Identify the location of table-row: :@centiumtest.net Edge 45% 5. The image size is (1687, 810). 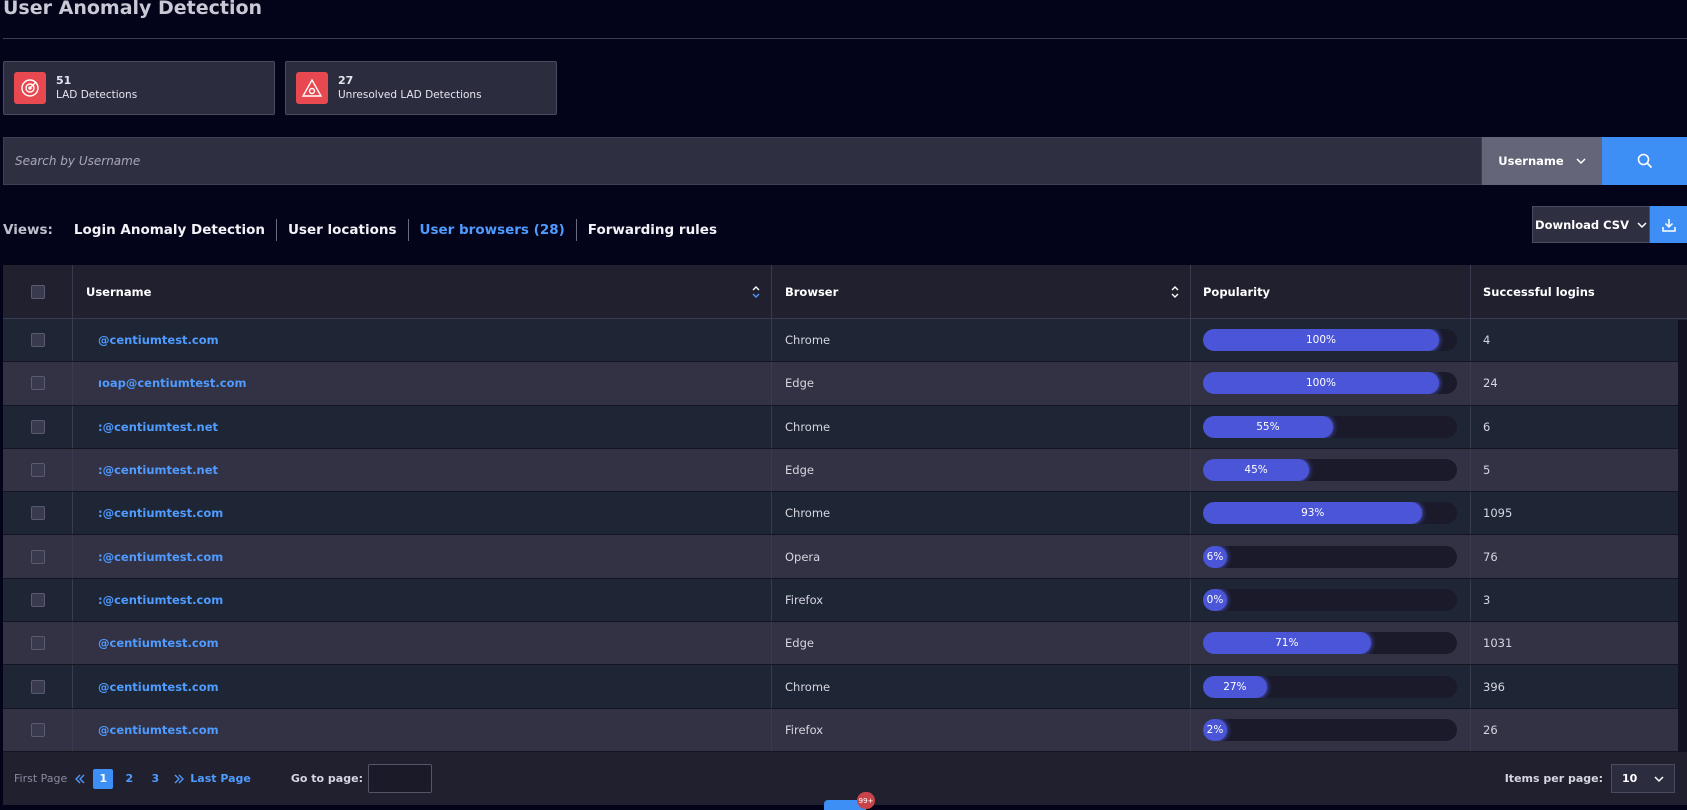
(845, 470).